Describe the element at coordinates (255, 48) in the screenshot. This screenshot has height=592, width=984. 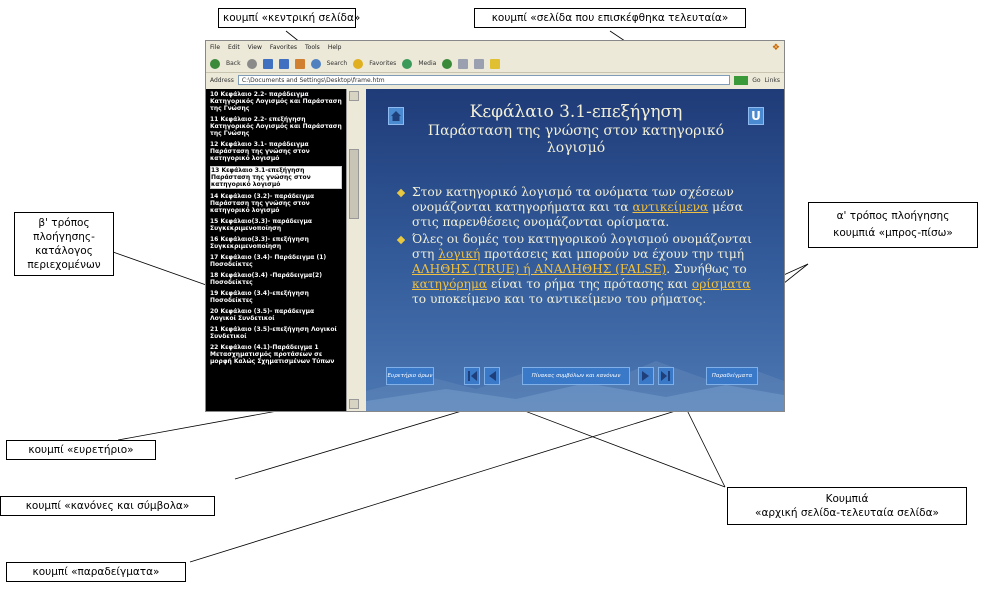
I see `menu-view: View` at that location.